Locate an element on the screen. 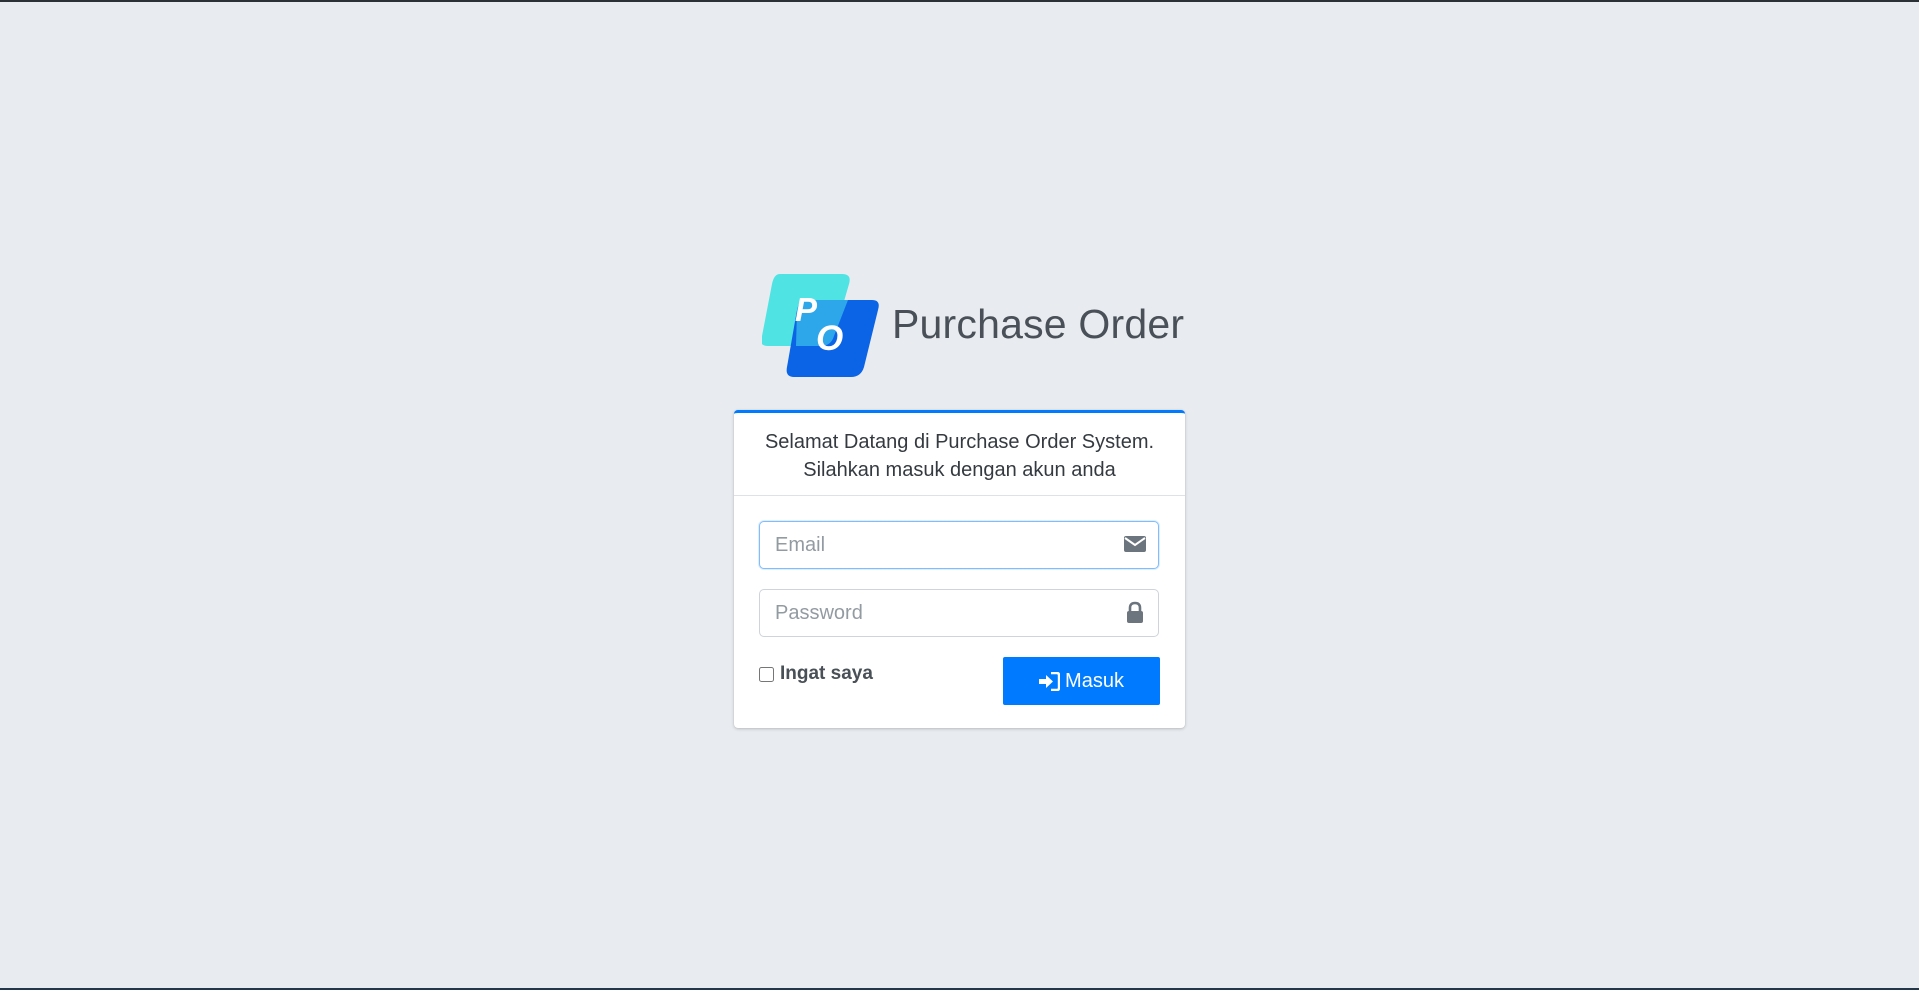  welcome-message-line1: Selamat Datang di Purchase Order System. is located at coordinates (959, 442).